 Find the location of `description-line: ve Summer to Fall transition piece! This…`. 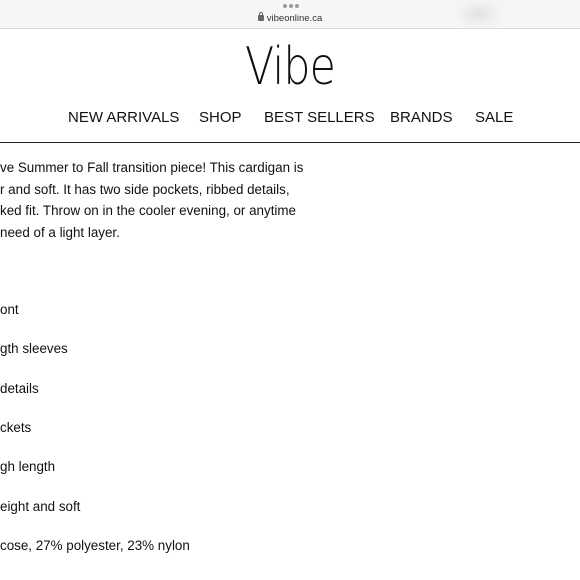

description-line: ve Summer to Fall transition piece! This… is located at coordinates (152, 167).